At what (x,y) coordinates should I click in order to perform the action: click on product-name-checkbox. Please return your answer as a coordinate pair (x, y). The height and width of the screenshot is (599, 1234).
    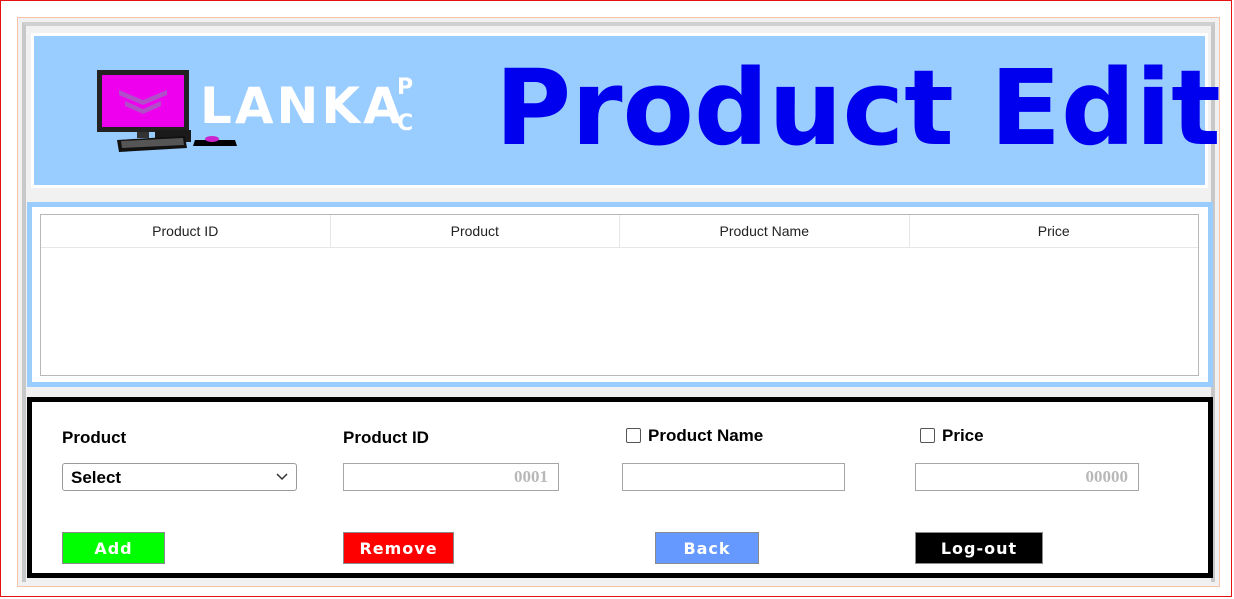
    Looking at the image, I should click on (633, 435).